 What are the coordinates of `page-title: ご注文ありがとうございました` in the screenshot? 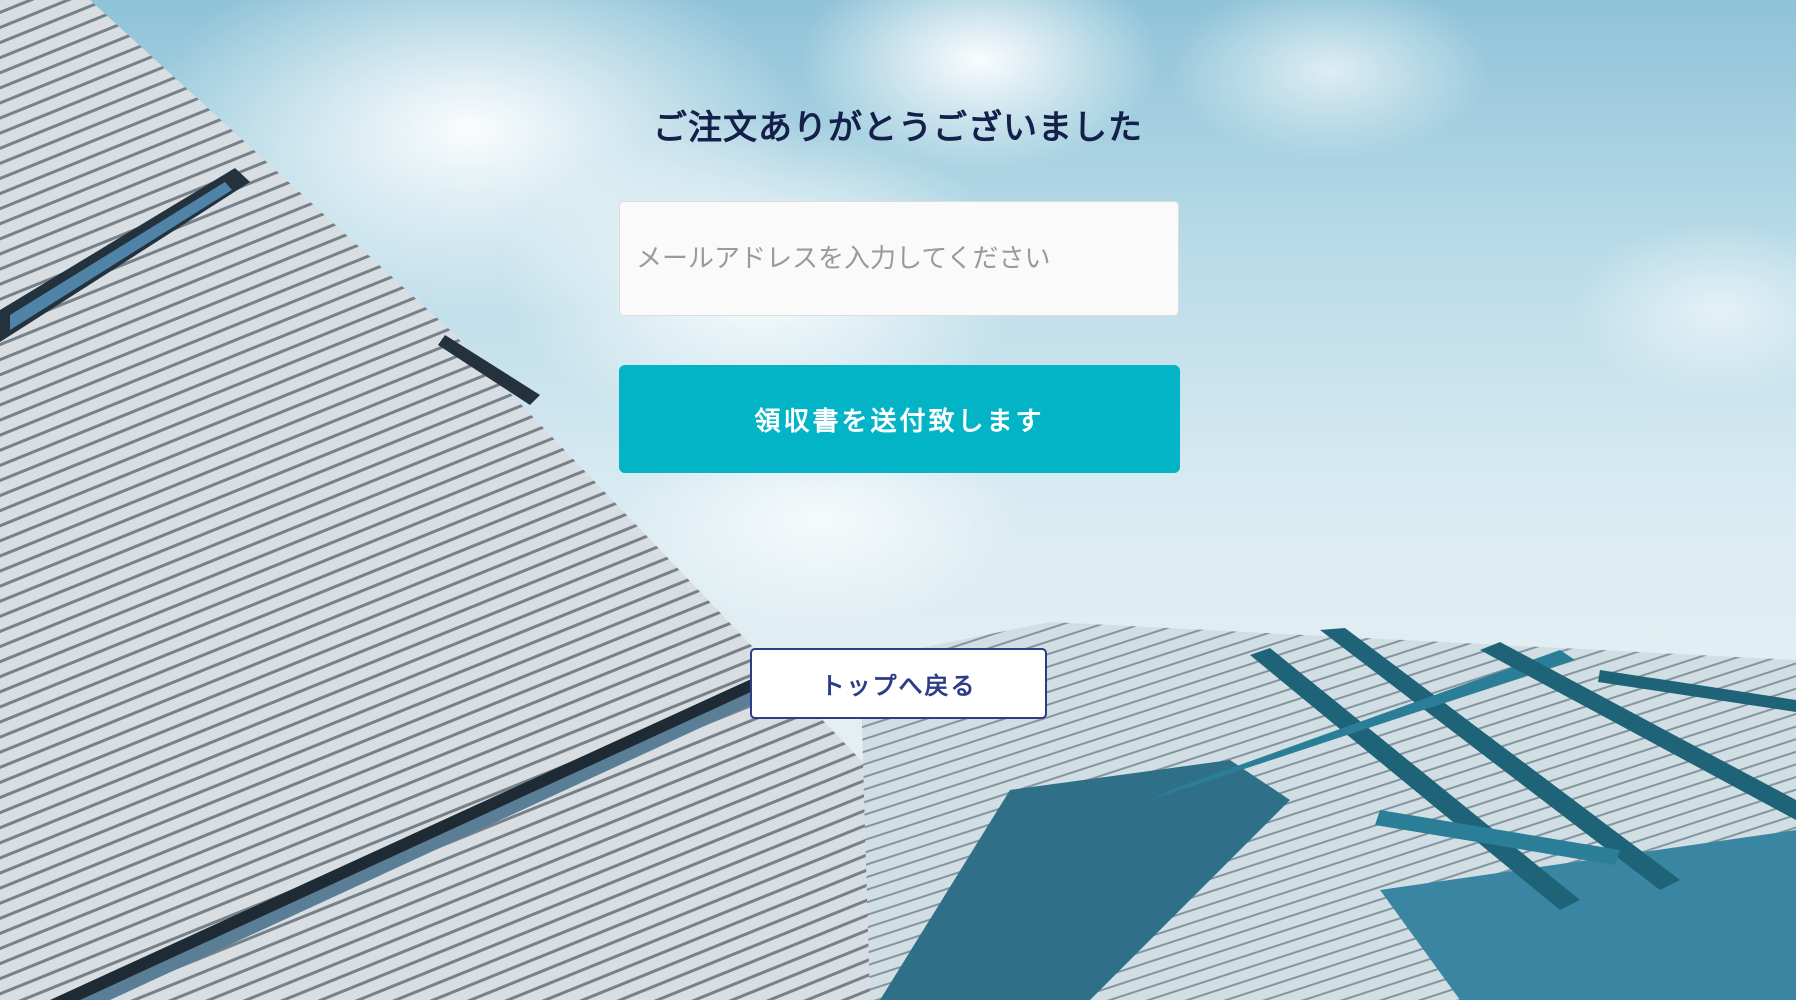 It's located at (898, 128).